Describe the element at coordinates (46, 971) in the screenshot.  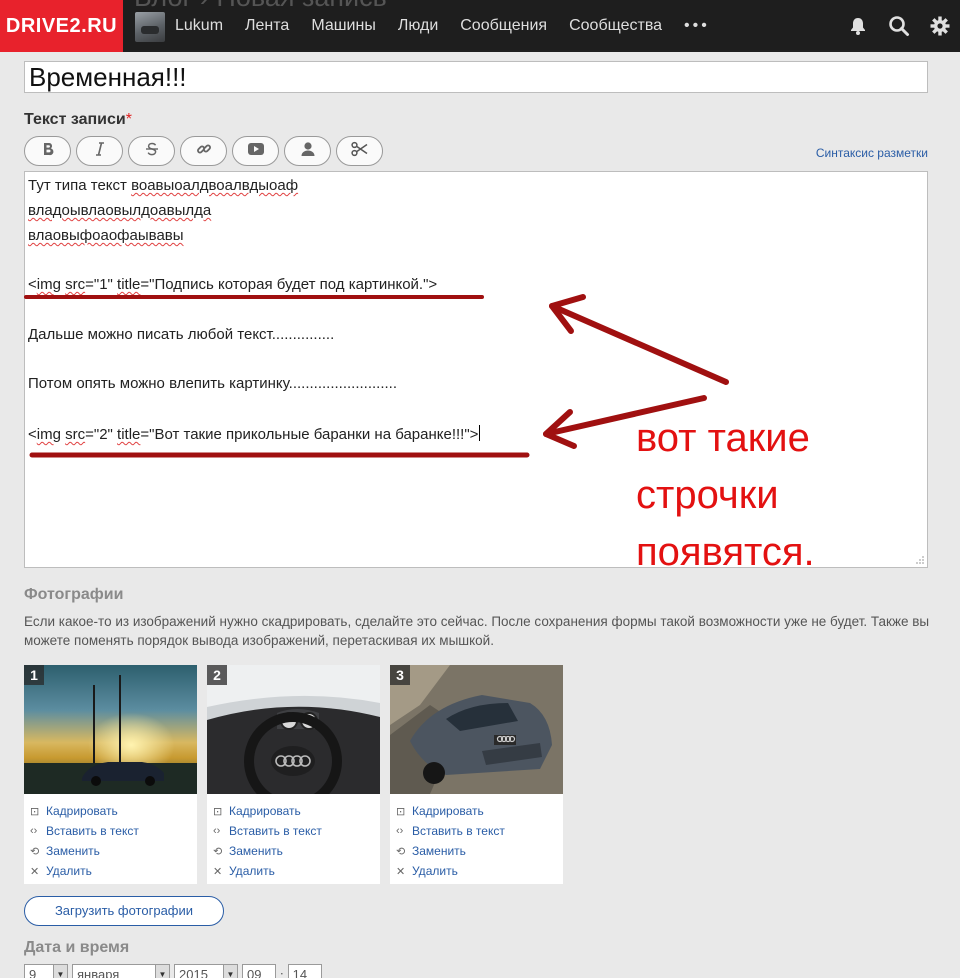
I see `day-select: 9 ▼` at that location.